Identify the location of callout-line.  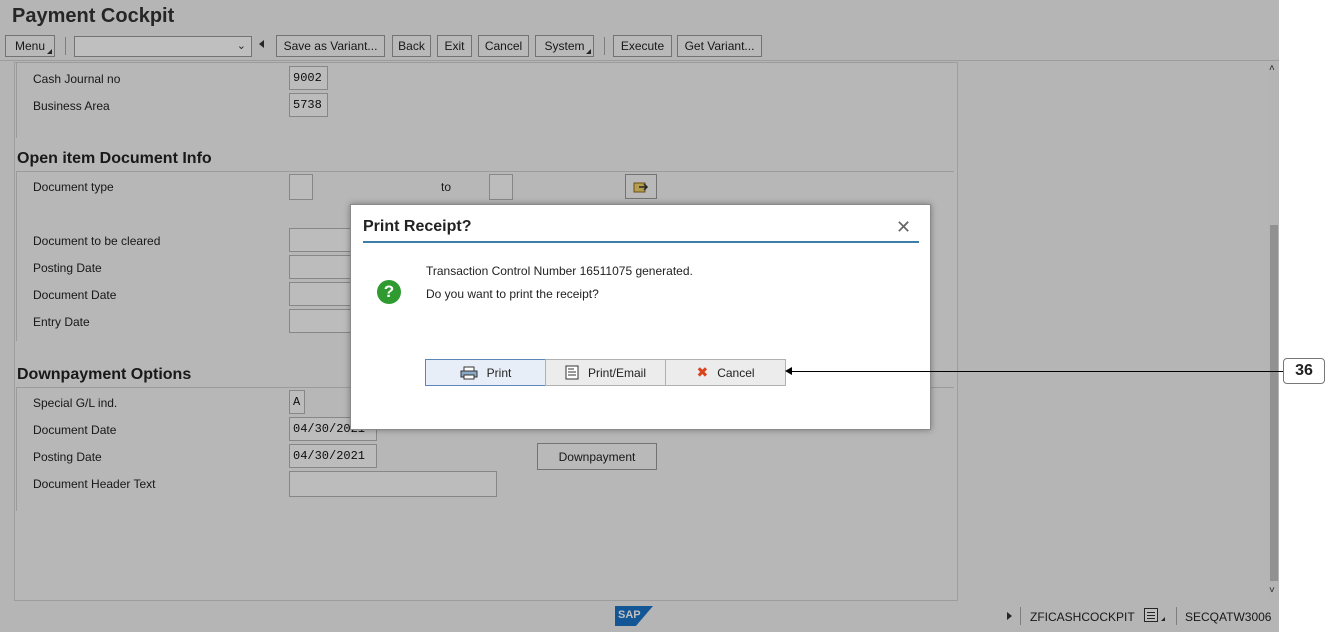
(1035, 371).